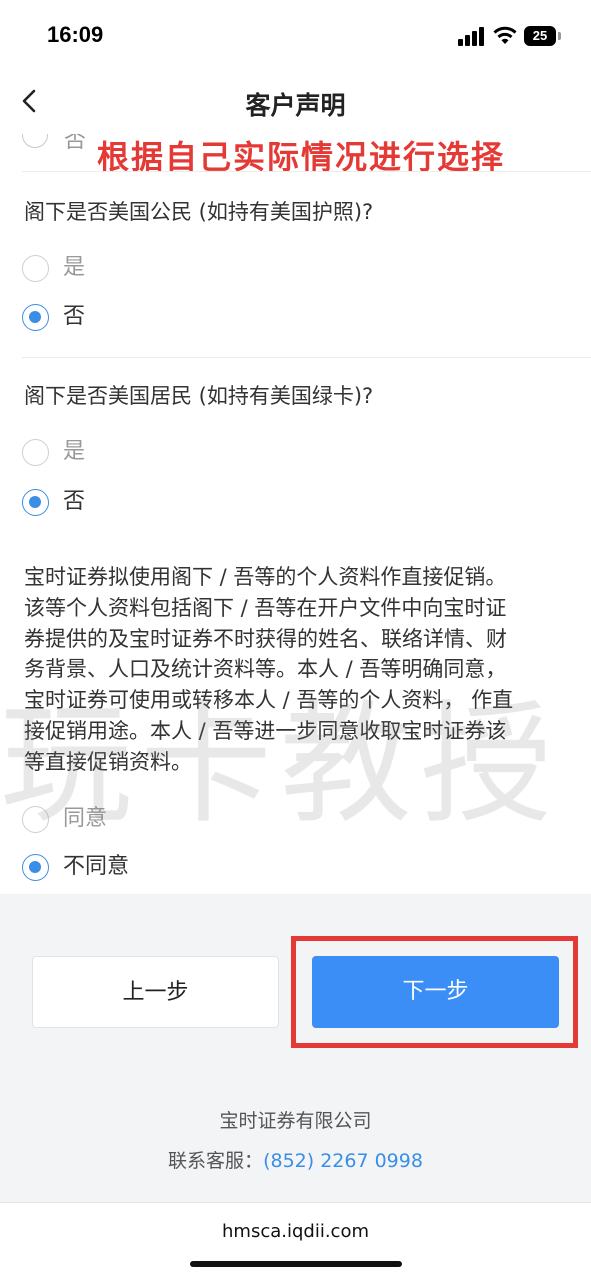 The height and width of the screenshot is (1281, 591). Describe the element at coordinates (85, 818) in the screenshot. I see `option-label: 同意` at that location.